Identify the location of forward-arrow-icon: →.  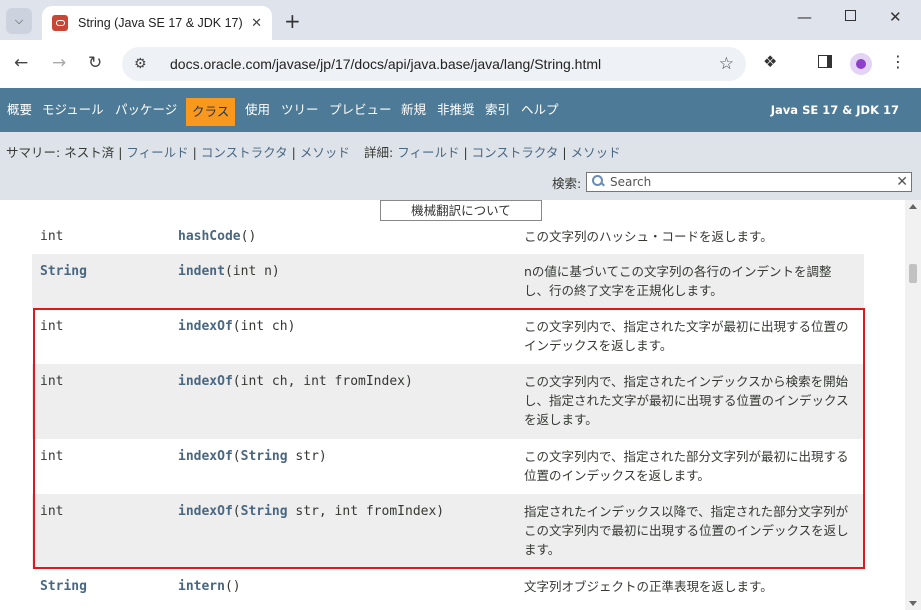
(59, 63).